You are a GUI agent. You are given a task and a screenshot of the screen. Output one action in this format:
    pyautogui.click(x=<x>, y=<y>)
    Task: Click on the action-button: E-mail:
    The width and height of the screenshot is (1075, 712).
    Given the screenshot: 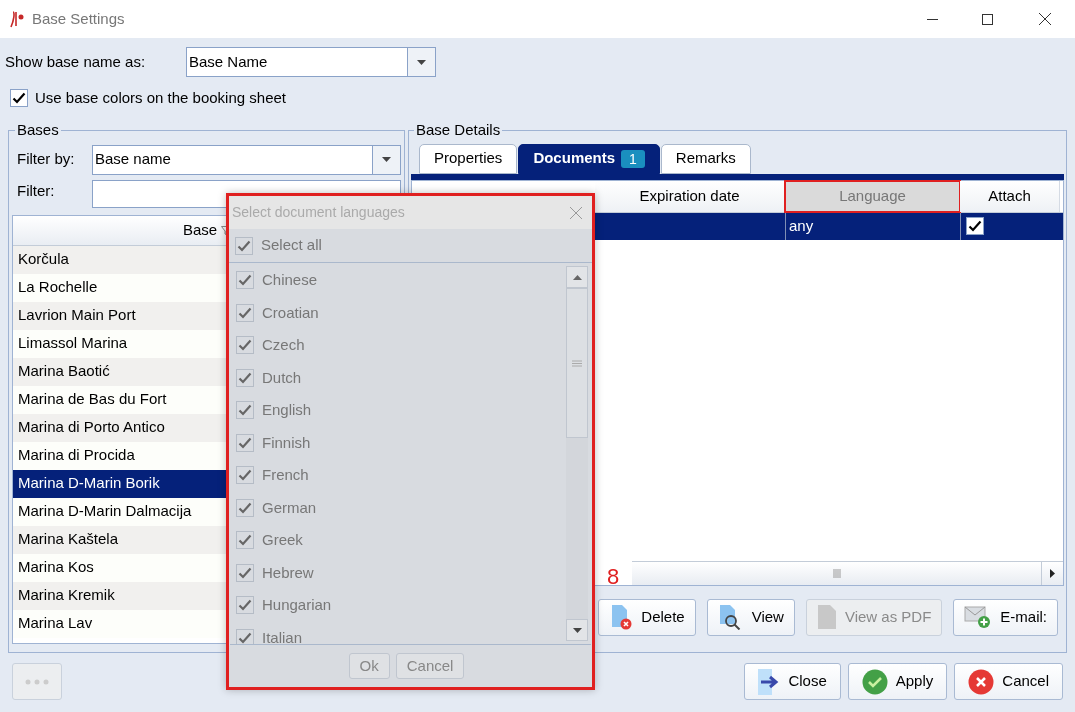 What is the action you would take?
    pyautogui.click(x=1005, y=617)
    